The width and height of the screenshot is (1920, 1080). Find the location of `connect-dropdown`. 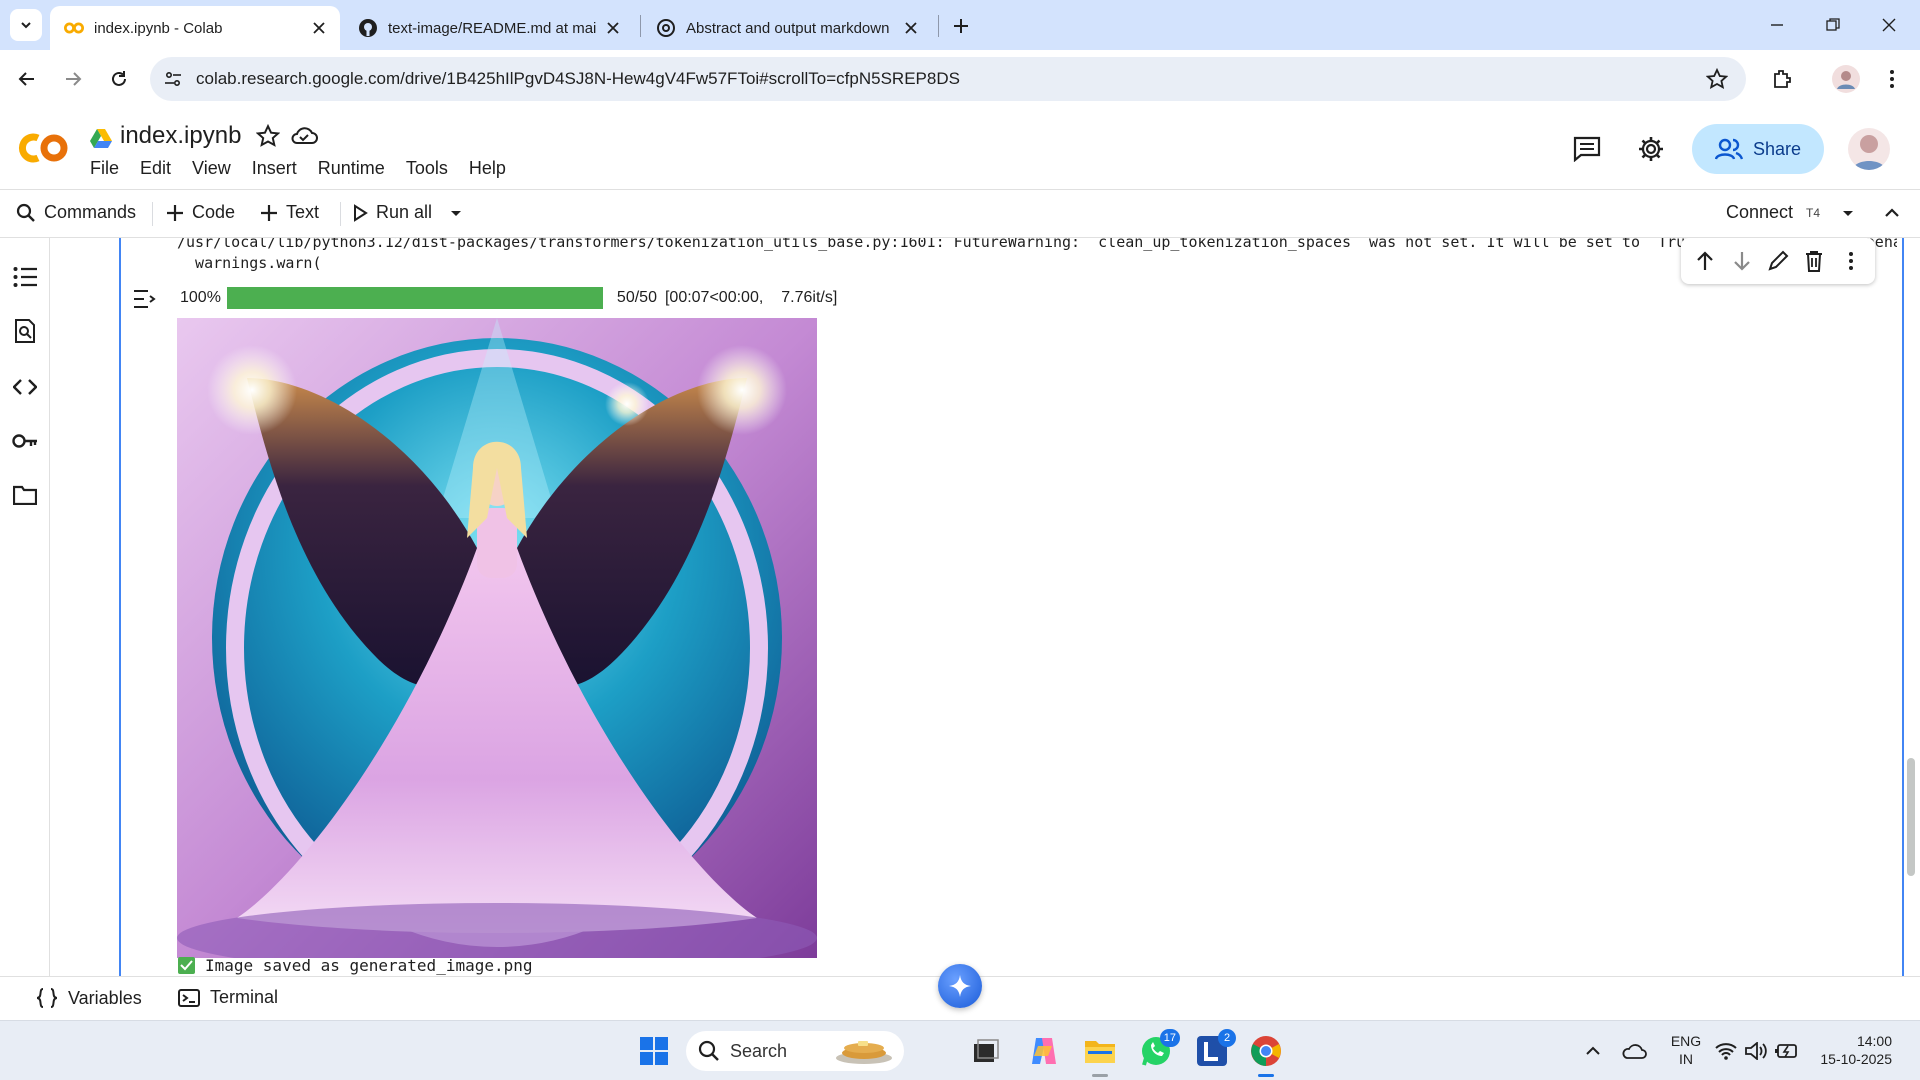

connect-dropdown is located at coordinates (1852, 214).